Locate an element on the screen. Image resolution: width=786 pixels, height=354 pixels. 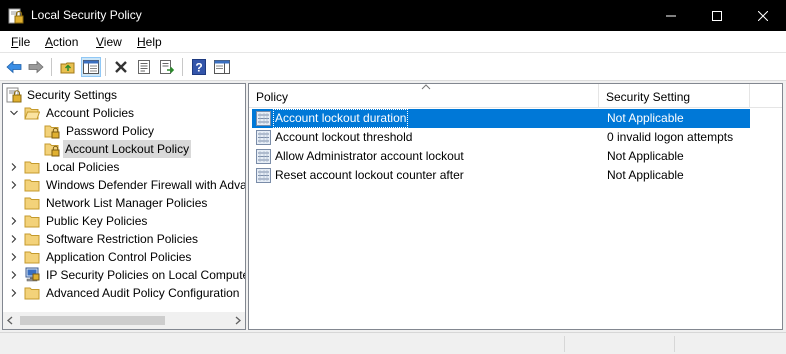
action-pane-icon is located at coordinates (222, 67).